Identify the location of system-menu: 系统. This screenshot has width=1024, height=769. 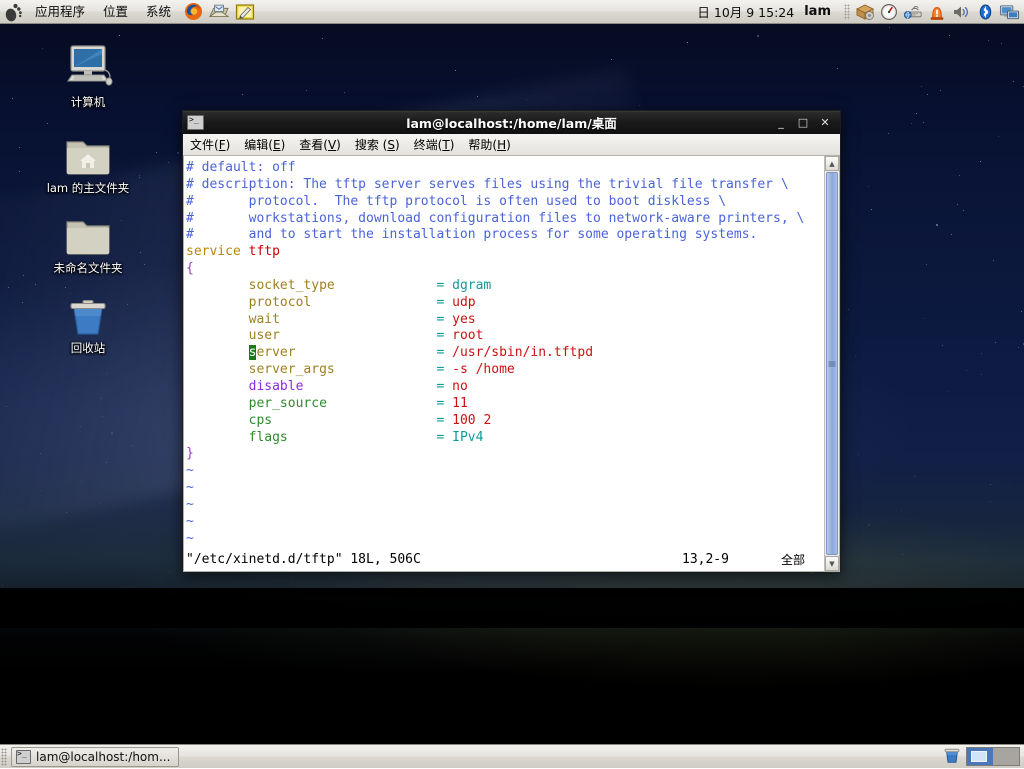
(158, 12).